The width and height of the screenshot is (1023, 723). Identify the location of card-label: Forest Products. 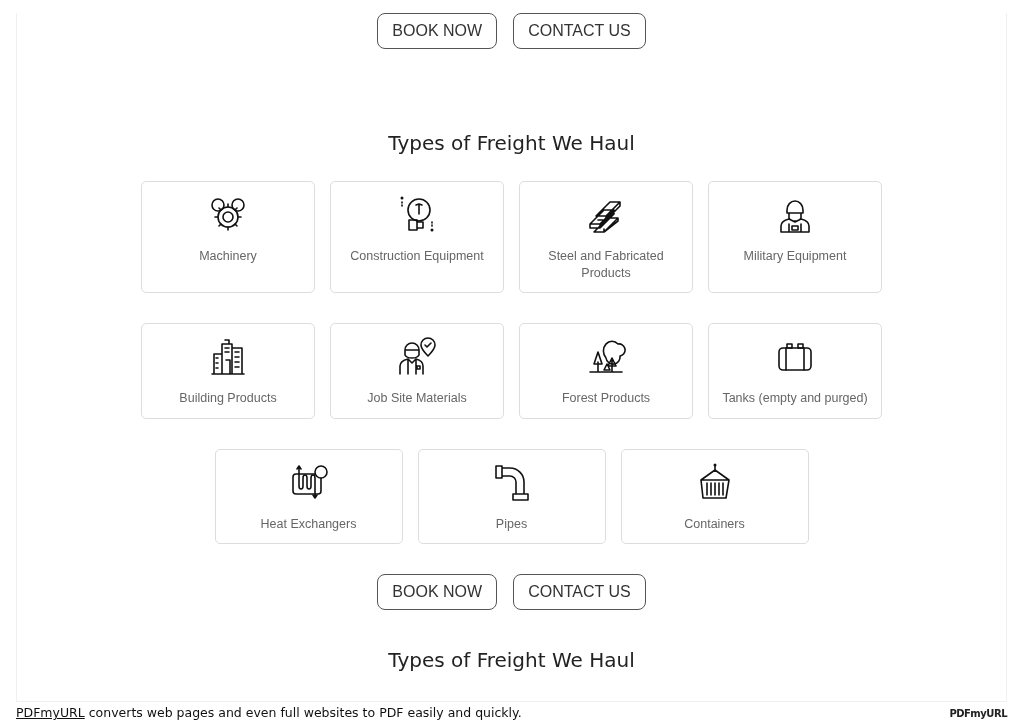
(606, 398).